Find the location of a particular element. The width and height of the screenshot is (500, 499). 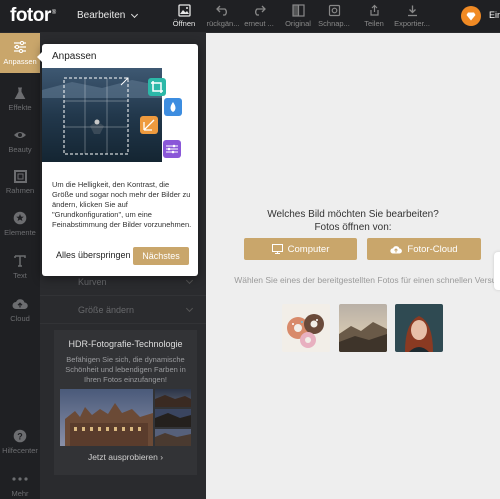

rail-label-cloud: Cloud is located at coordinates (20, 318).